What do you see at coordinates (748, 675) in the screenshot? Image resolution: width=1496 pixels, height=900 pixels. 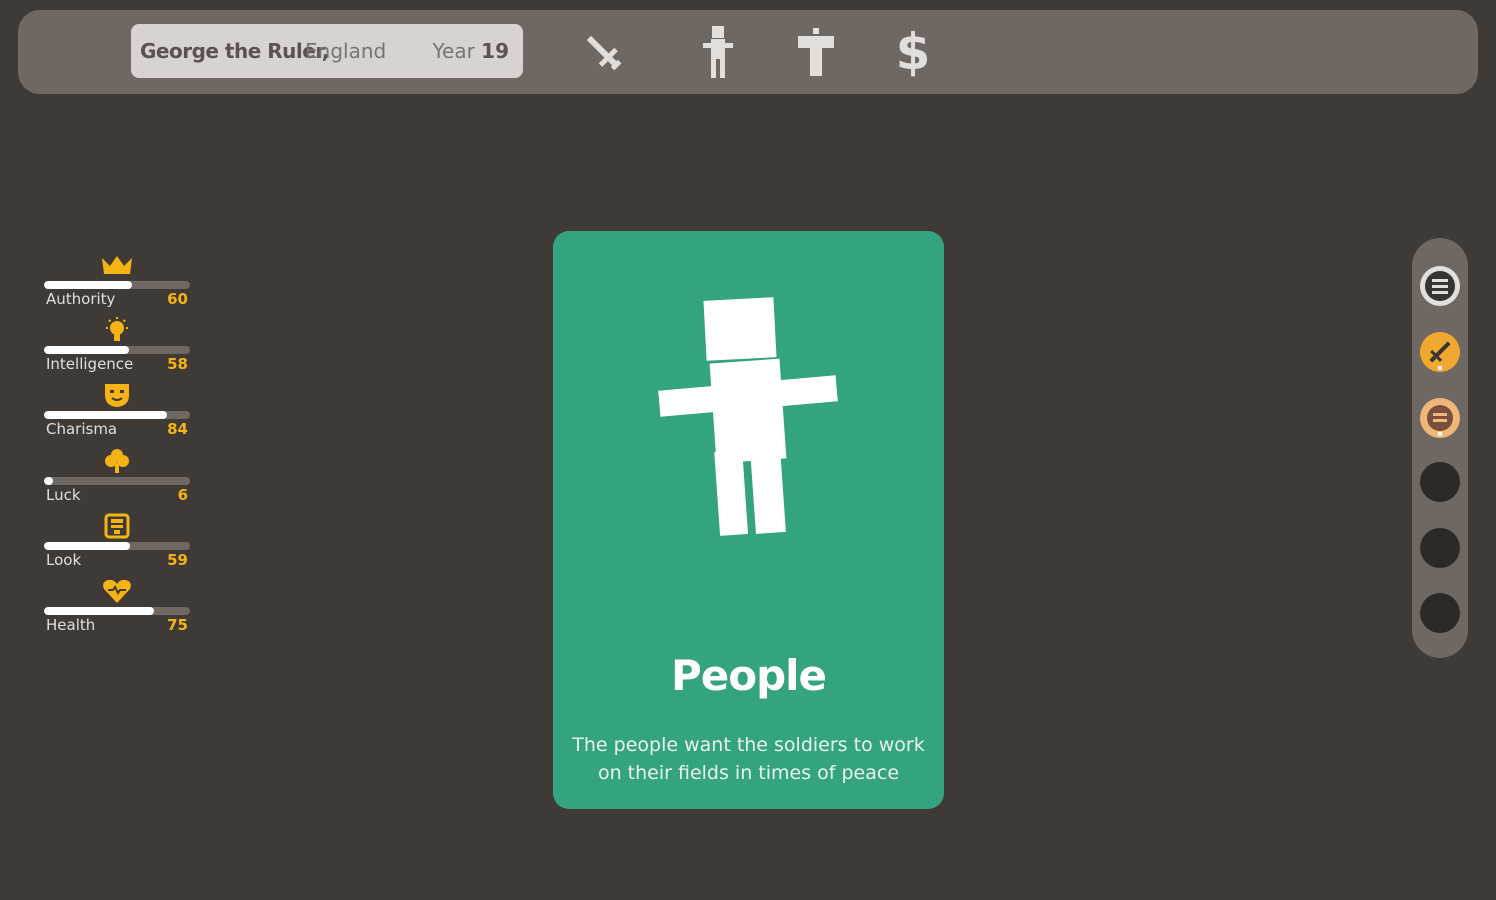 I see `card-title: People` at bounding box center [748, 675].